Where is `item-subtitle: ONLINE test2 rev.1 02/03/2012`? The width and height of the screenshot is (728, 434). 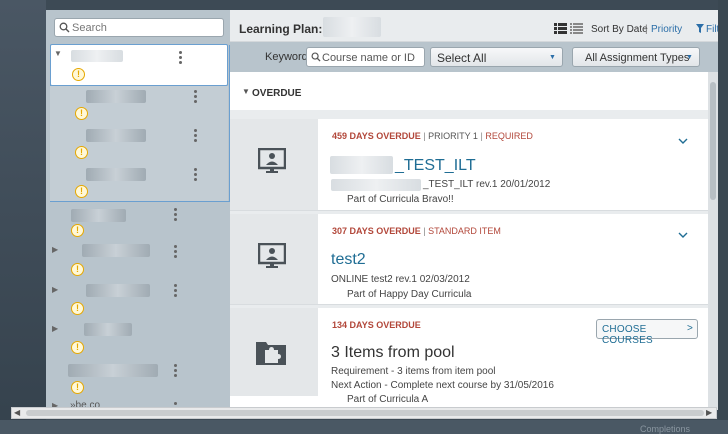
item-subtitle: ONLINE test2 rev.1 02/03/2012 is located at coordinates (400, 279).